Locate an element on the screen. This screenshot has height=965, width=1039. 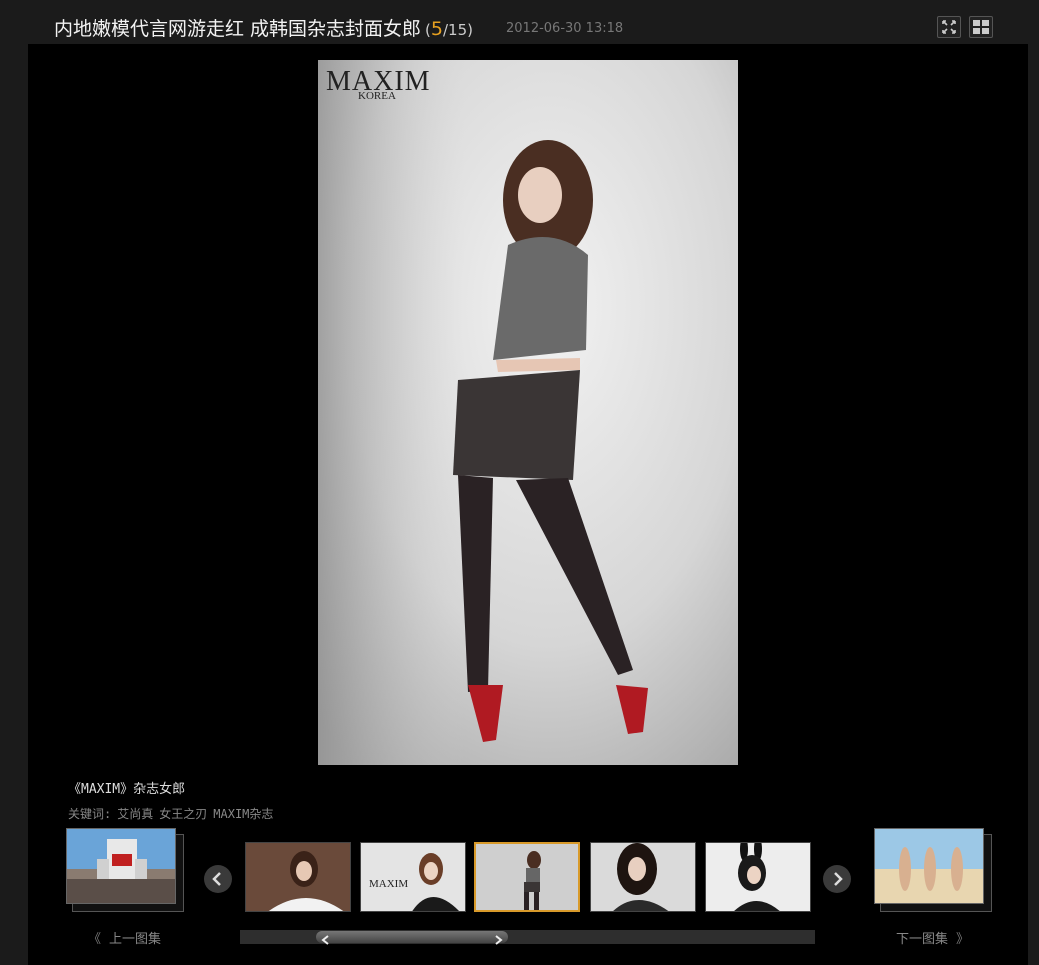
image-counter: (5/15) is located at coordinates (449, 29).